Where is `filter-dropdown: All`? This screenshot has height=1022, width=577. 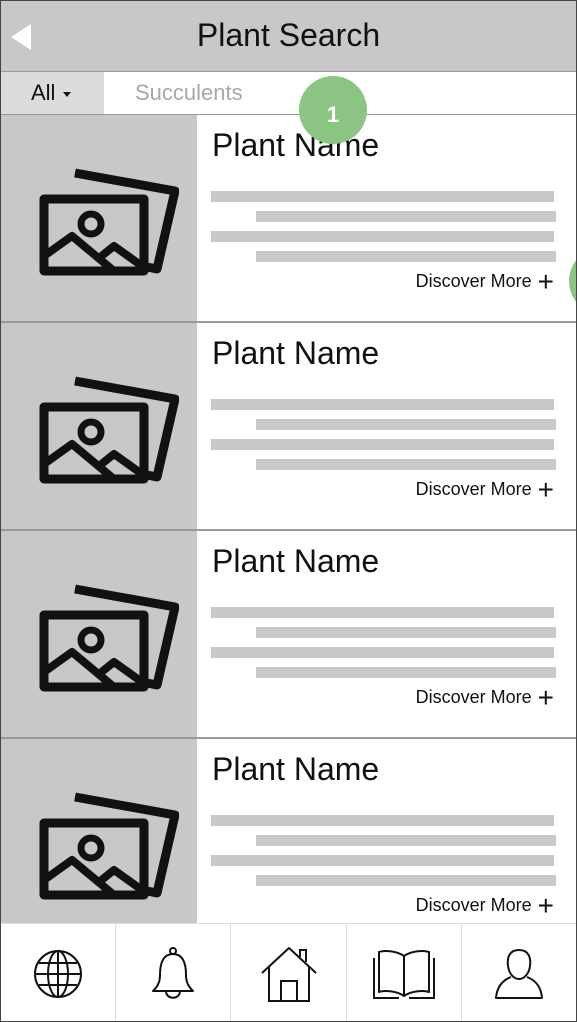
filter-dropdown: All is located at coordinates (52, 93).